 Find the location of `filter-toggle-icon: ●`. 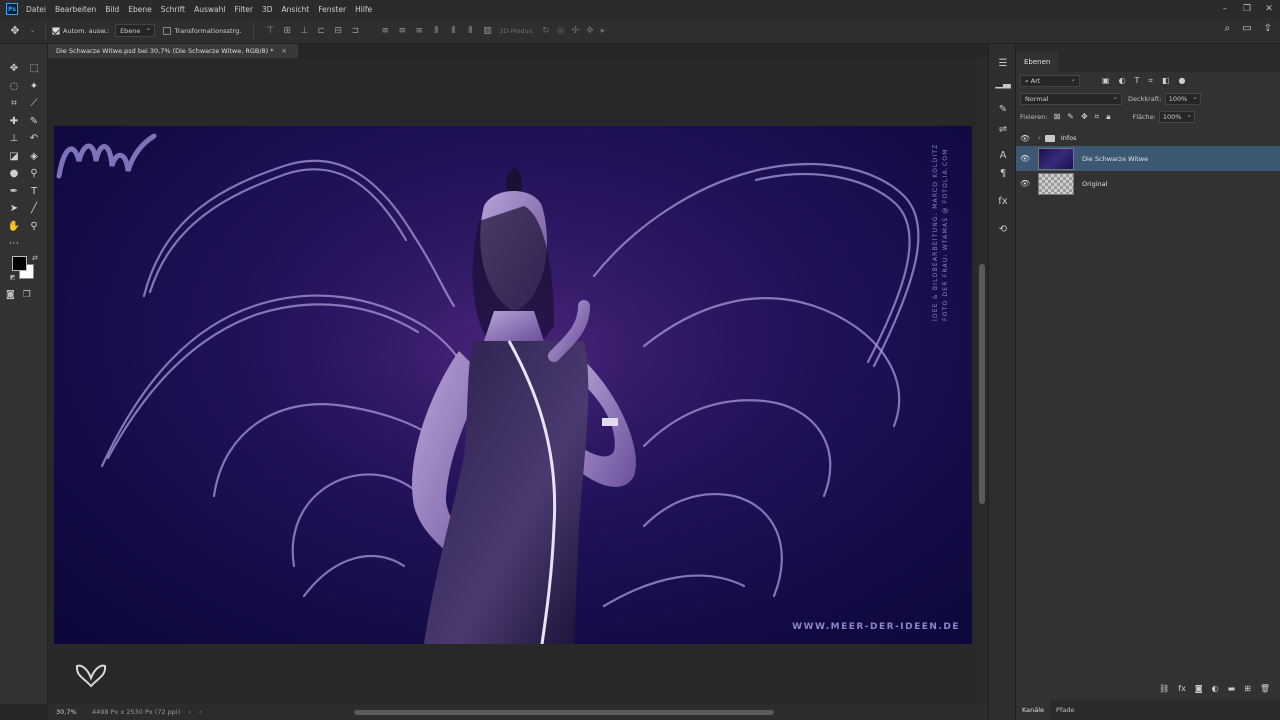

filter-toggle-icon: ● is located at coordinates (1182, 81).